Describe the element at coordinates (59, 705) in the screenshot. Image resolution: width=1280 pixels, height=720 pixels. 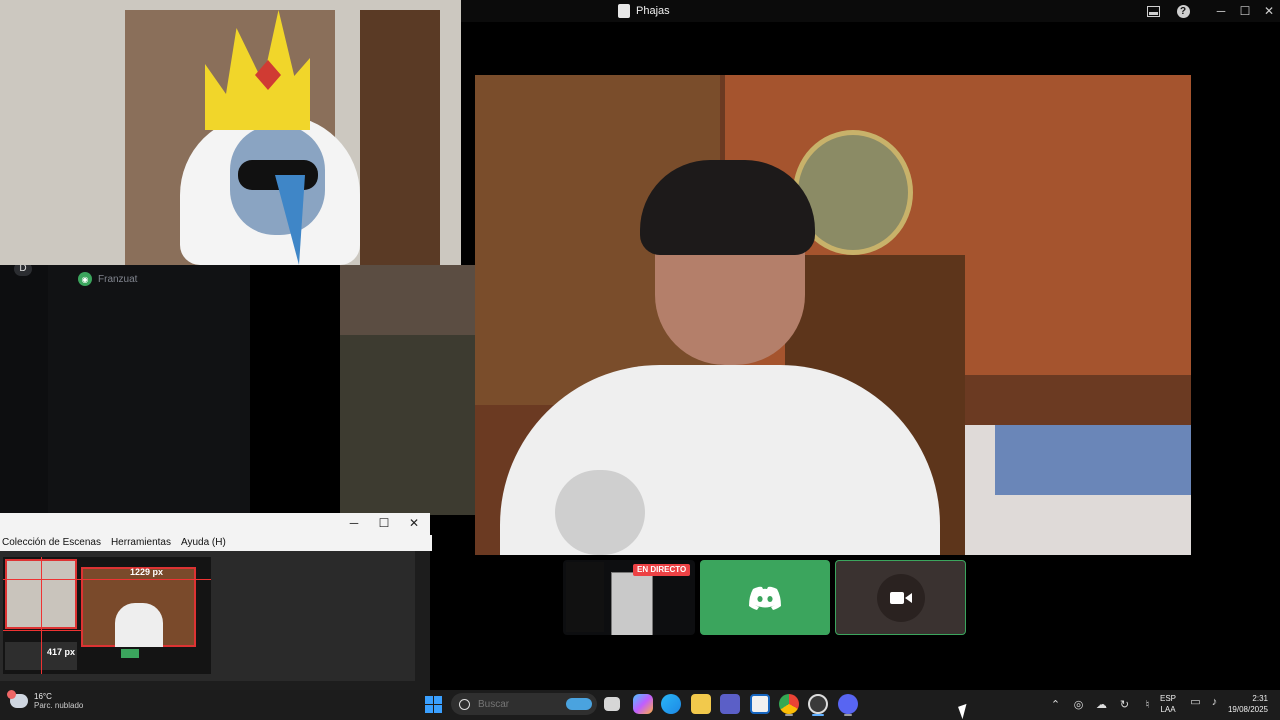
I see `weather-description: Parc. nublado` at that location.